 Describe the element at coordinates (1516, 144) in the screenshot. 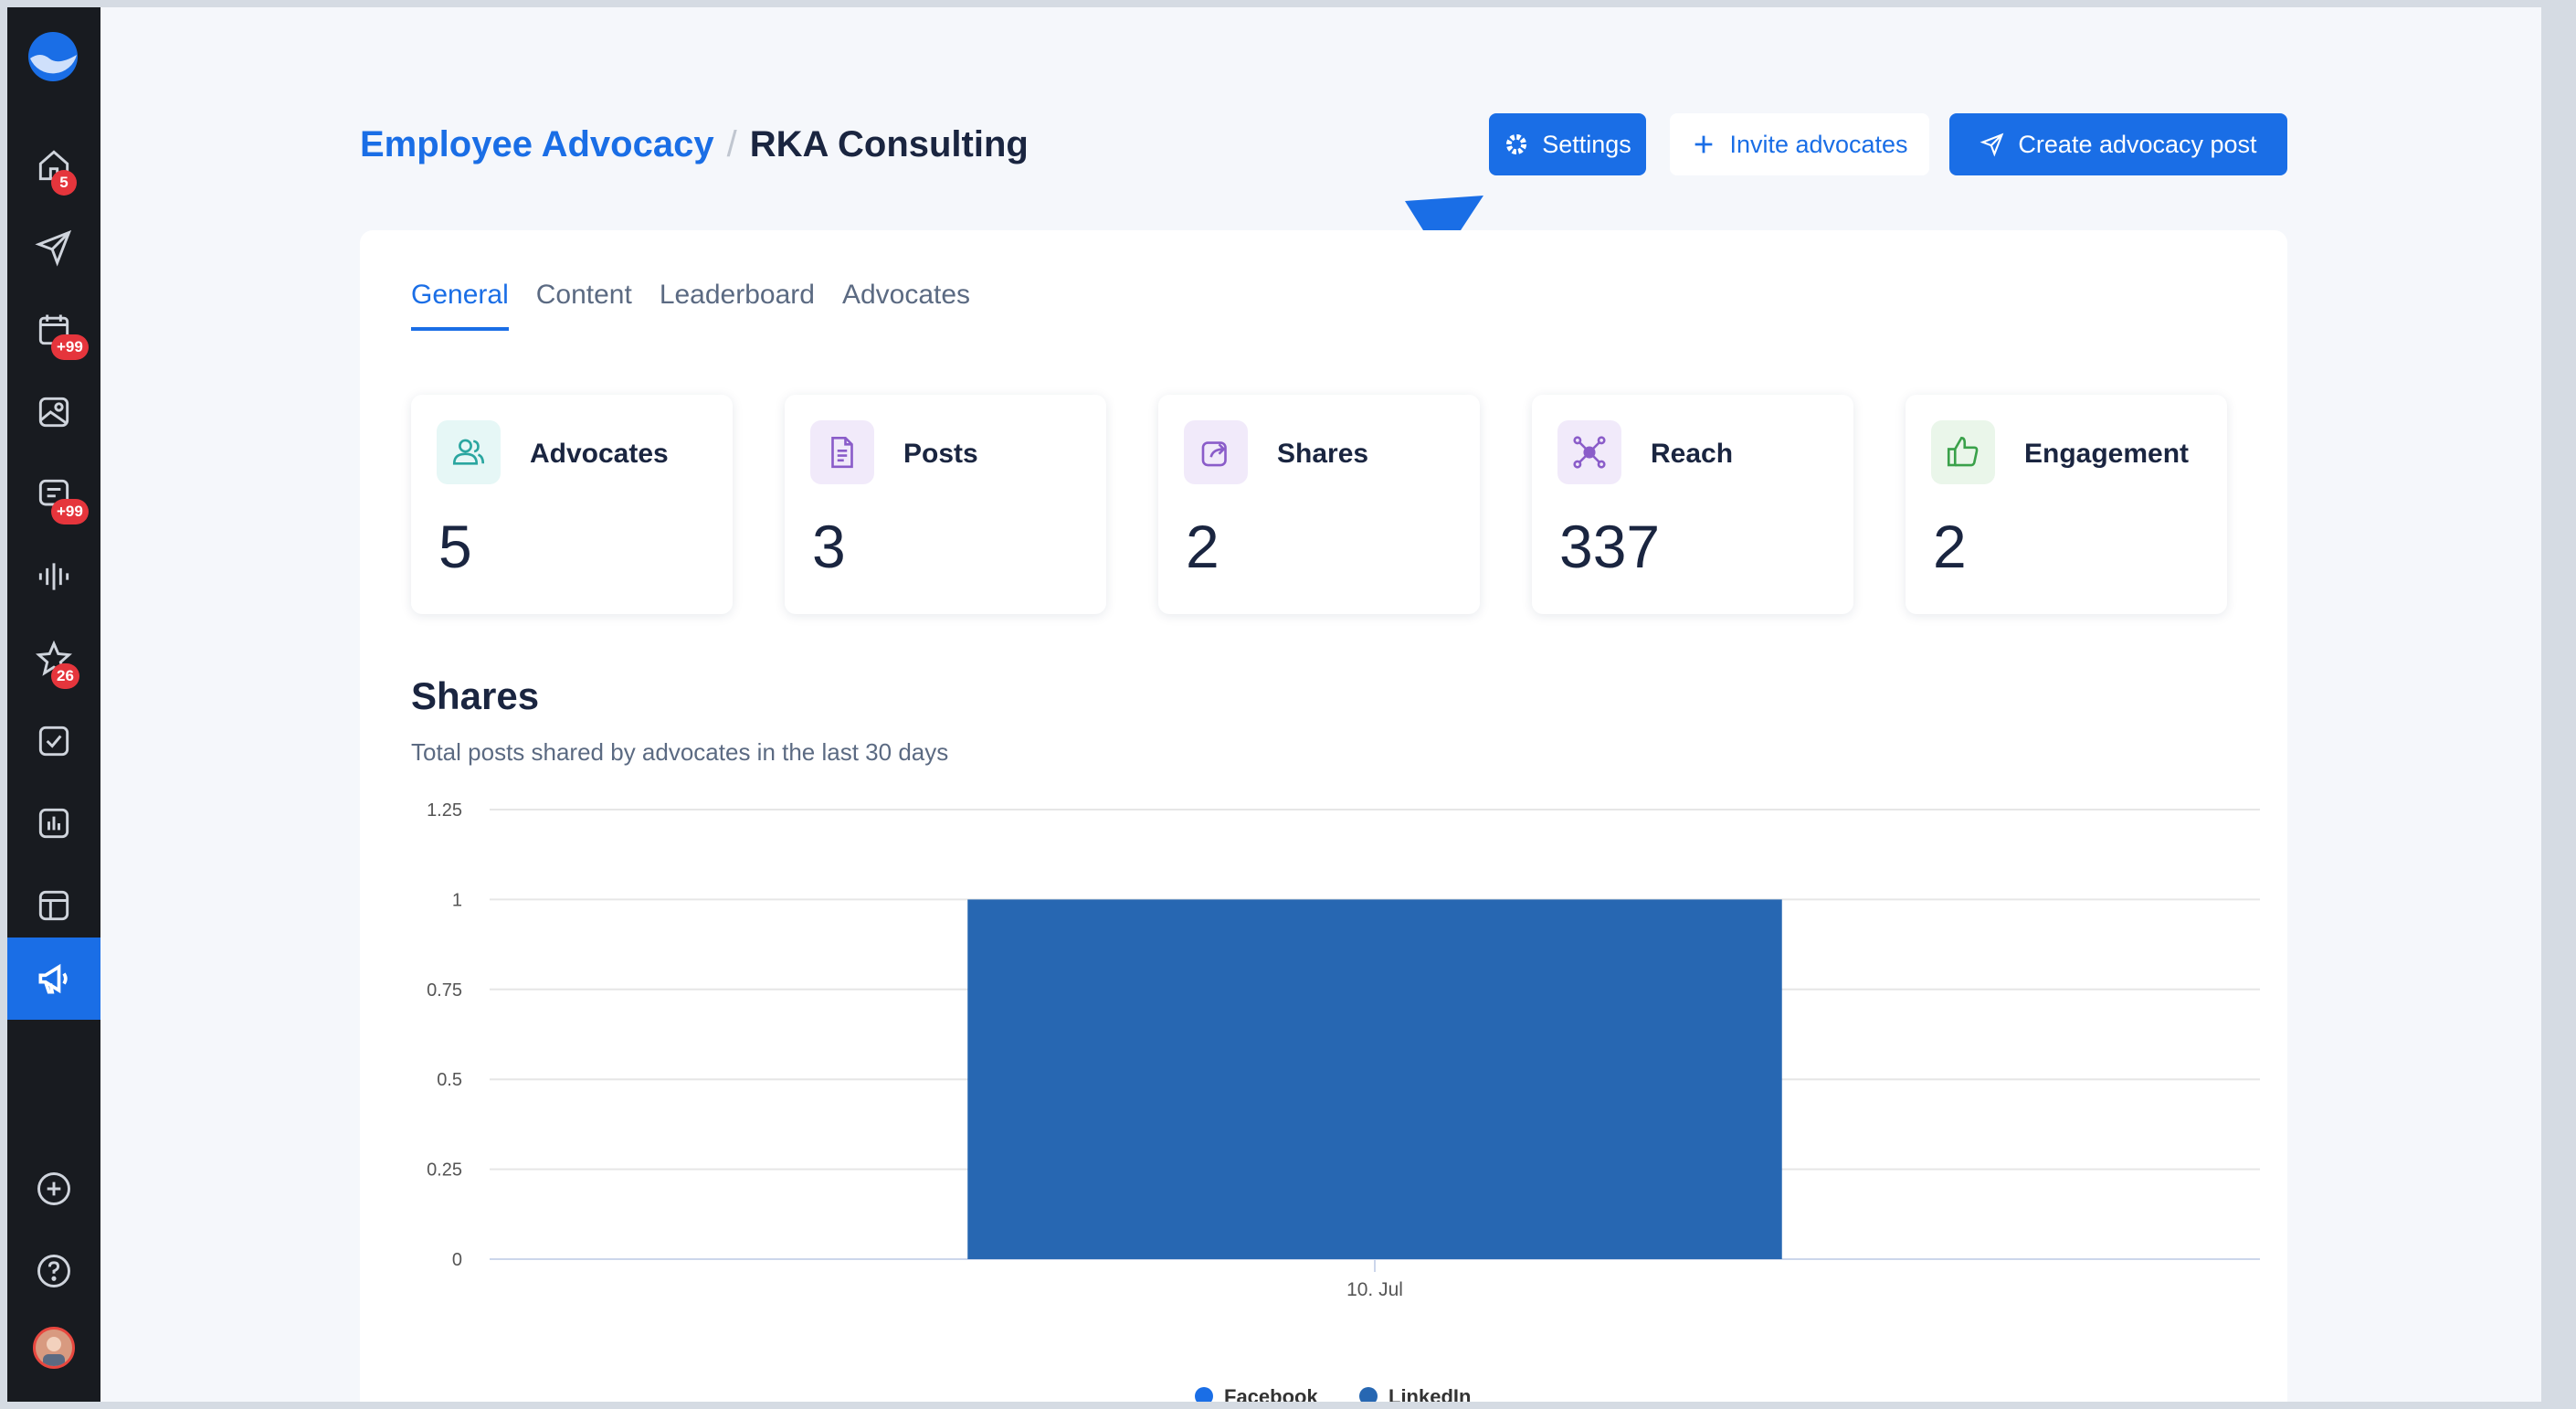

I see `gear-icon` at that location.